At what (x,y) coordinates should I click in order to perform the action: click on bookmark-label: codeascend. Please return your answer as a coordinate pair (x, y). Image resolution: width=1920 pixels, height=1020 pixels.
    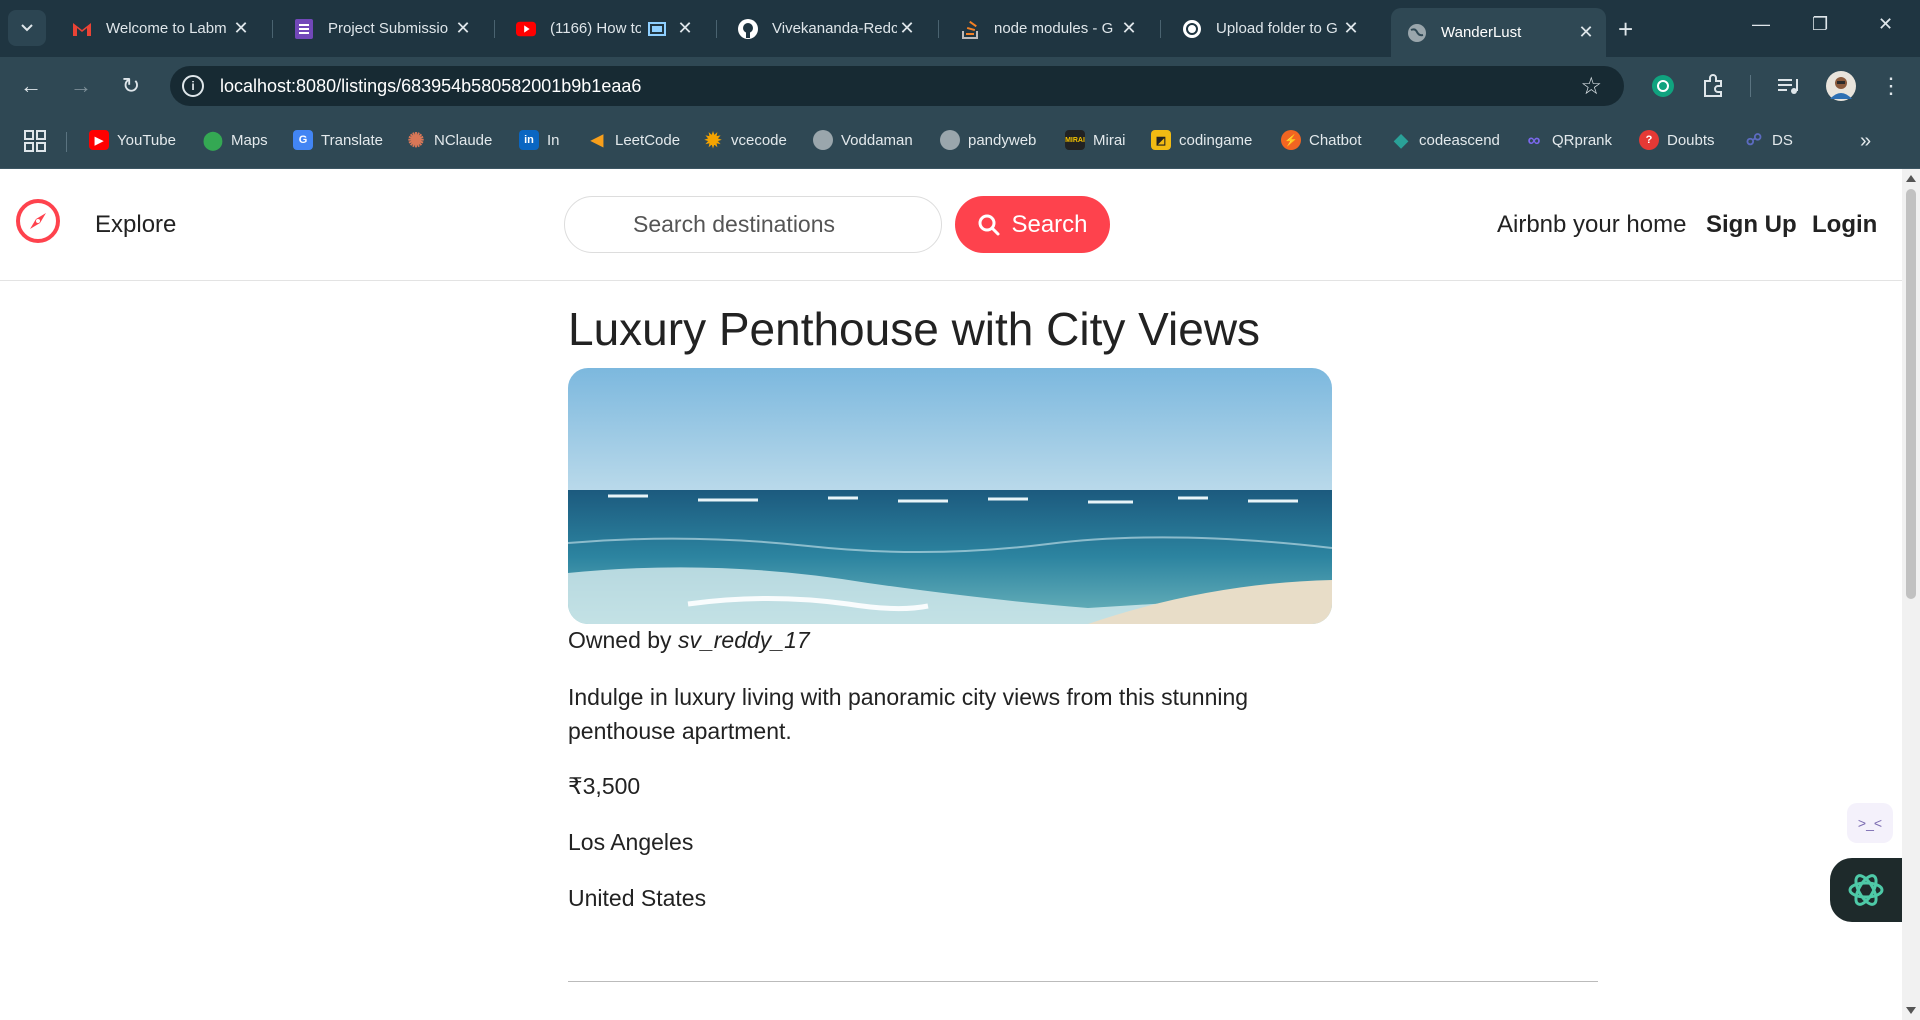
    Looking at the image, I should click on (1459, 140).